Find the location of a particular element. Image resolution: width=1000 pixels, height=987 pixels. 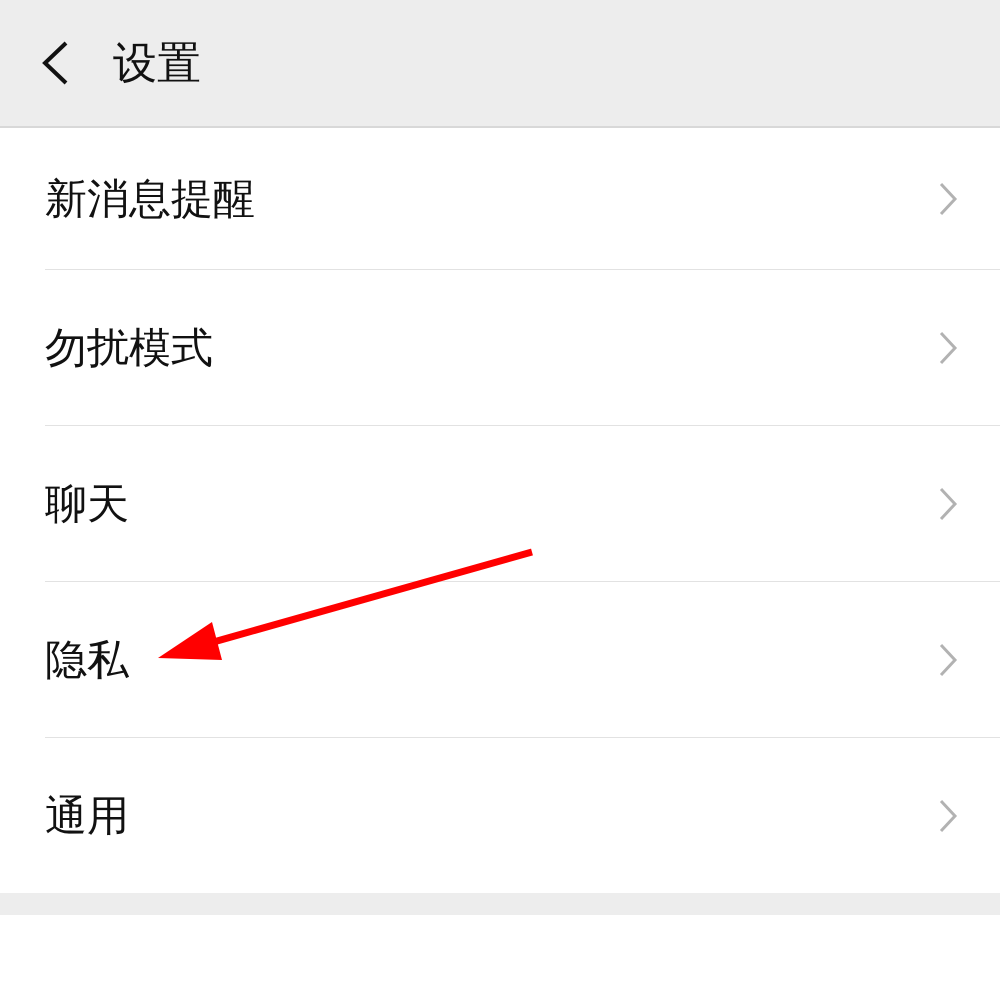

settings-item: 新消息提醒 is located at coordinates (522, 199).